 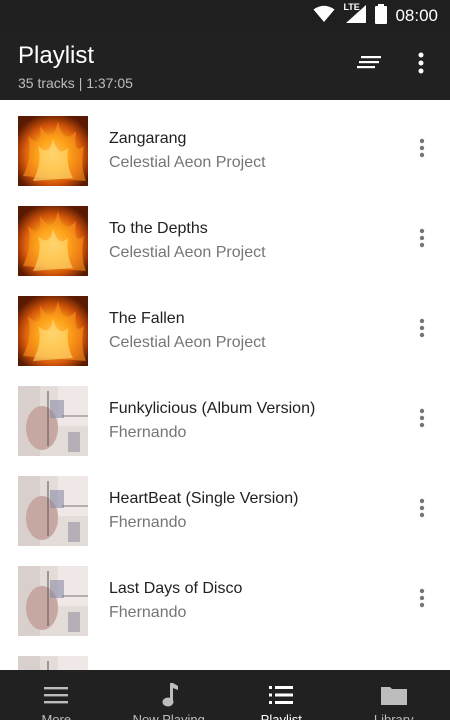 I want to click on track-row: HeartBeat (Single Version) Fhernando, so click(x=225, y=505).